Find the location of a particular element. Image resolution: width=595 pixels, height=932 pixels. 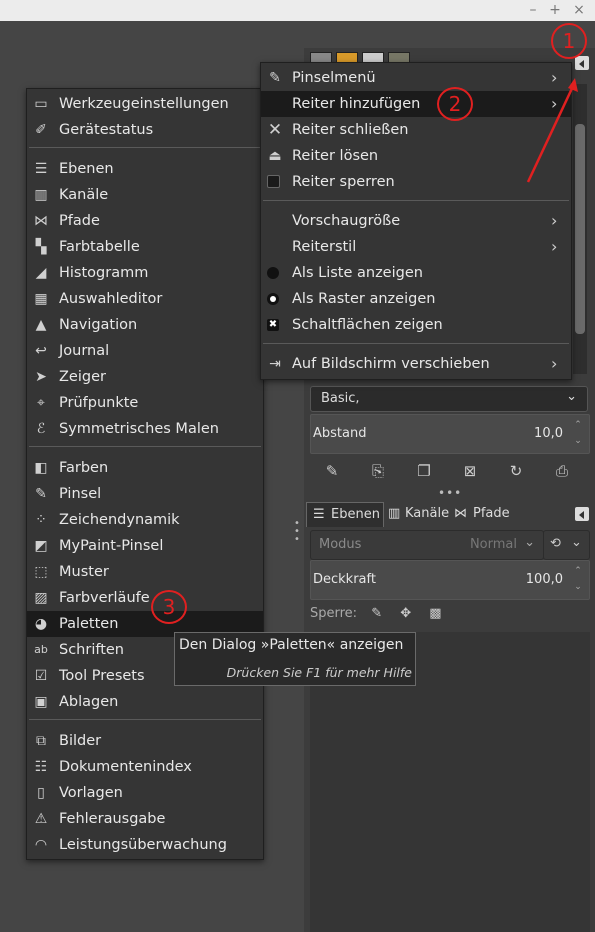

new-brush-icon: ⎘ is located at coordinates (378, 471).